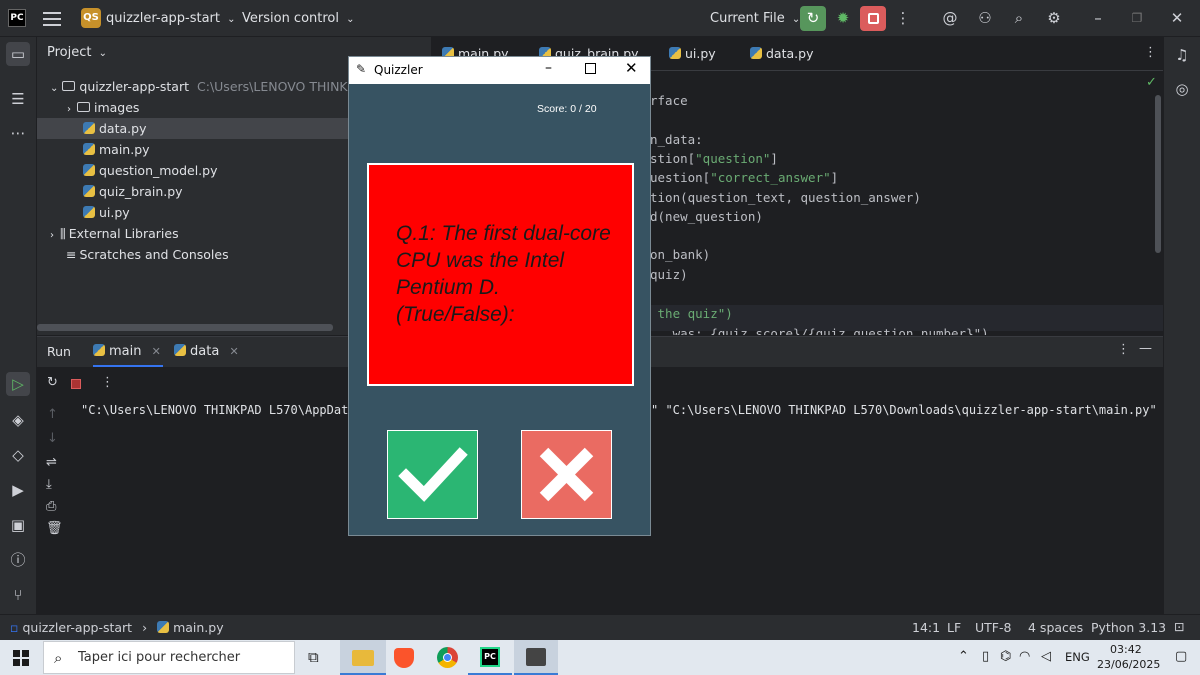  What do you see at coordinates (51, 462) in the screenshot?
I see `soft-wrap-icon: ⇌` at bounding box center [51, 462].